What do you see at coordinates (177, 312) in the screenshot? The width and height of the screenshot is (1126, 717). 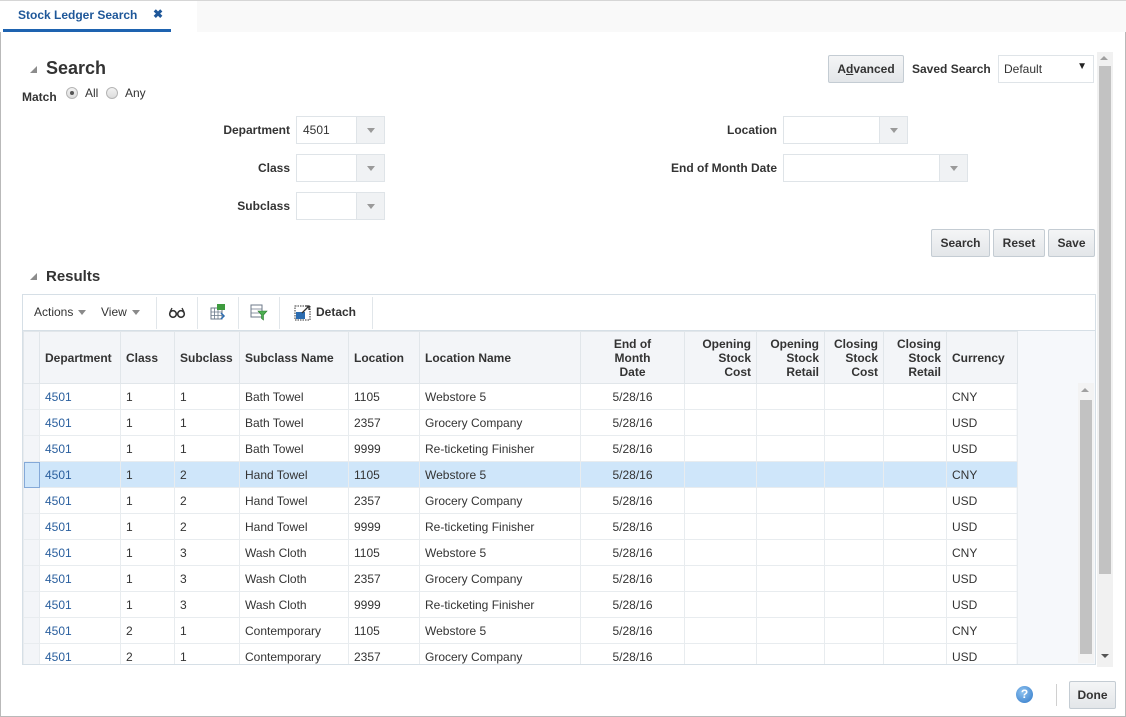 I see `glasses-icon` at bounding box center [177, 312].